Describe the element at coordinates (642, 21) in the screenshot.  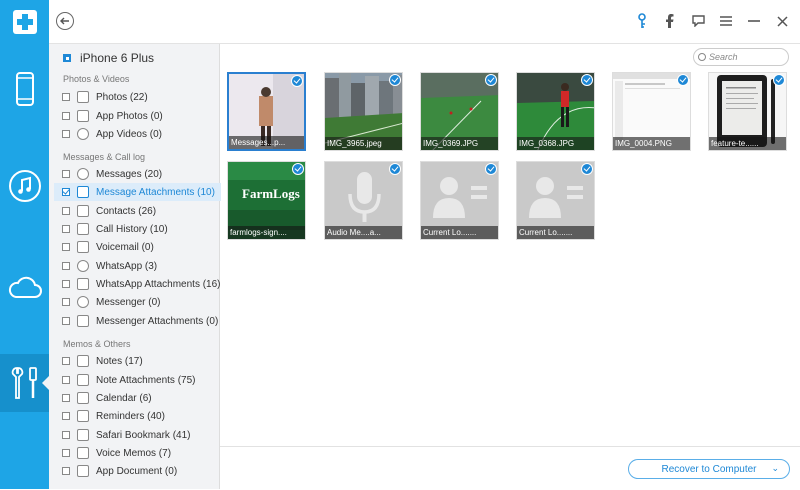
I see `key-icon` at that location.